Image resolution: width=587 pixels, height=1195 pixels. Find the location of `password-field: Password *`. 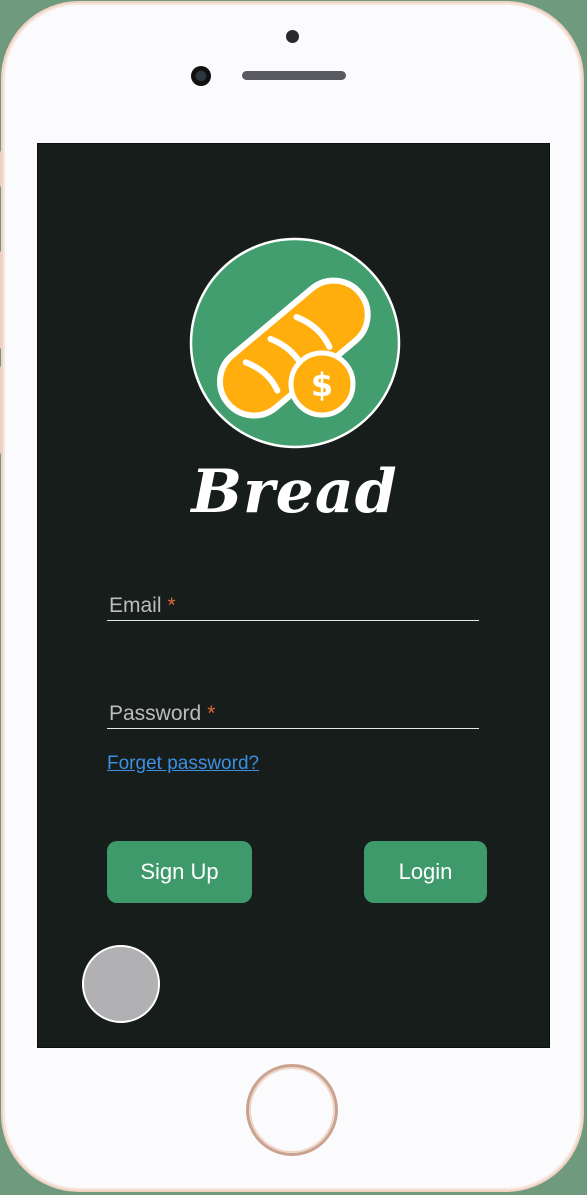

password-field: Password * is located at coordinates (293, 711).